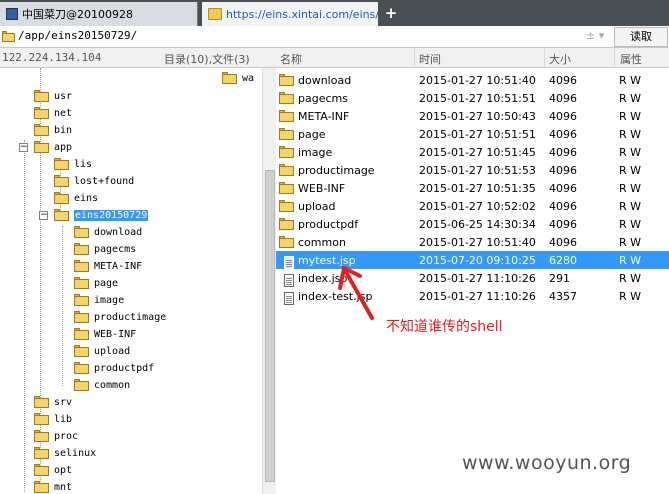 The width and height of the screenshot is (669, 494). I want to click on tree-item: WEB-INF, so click(105, 334).